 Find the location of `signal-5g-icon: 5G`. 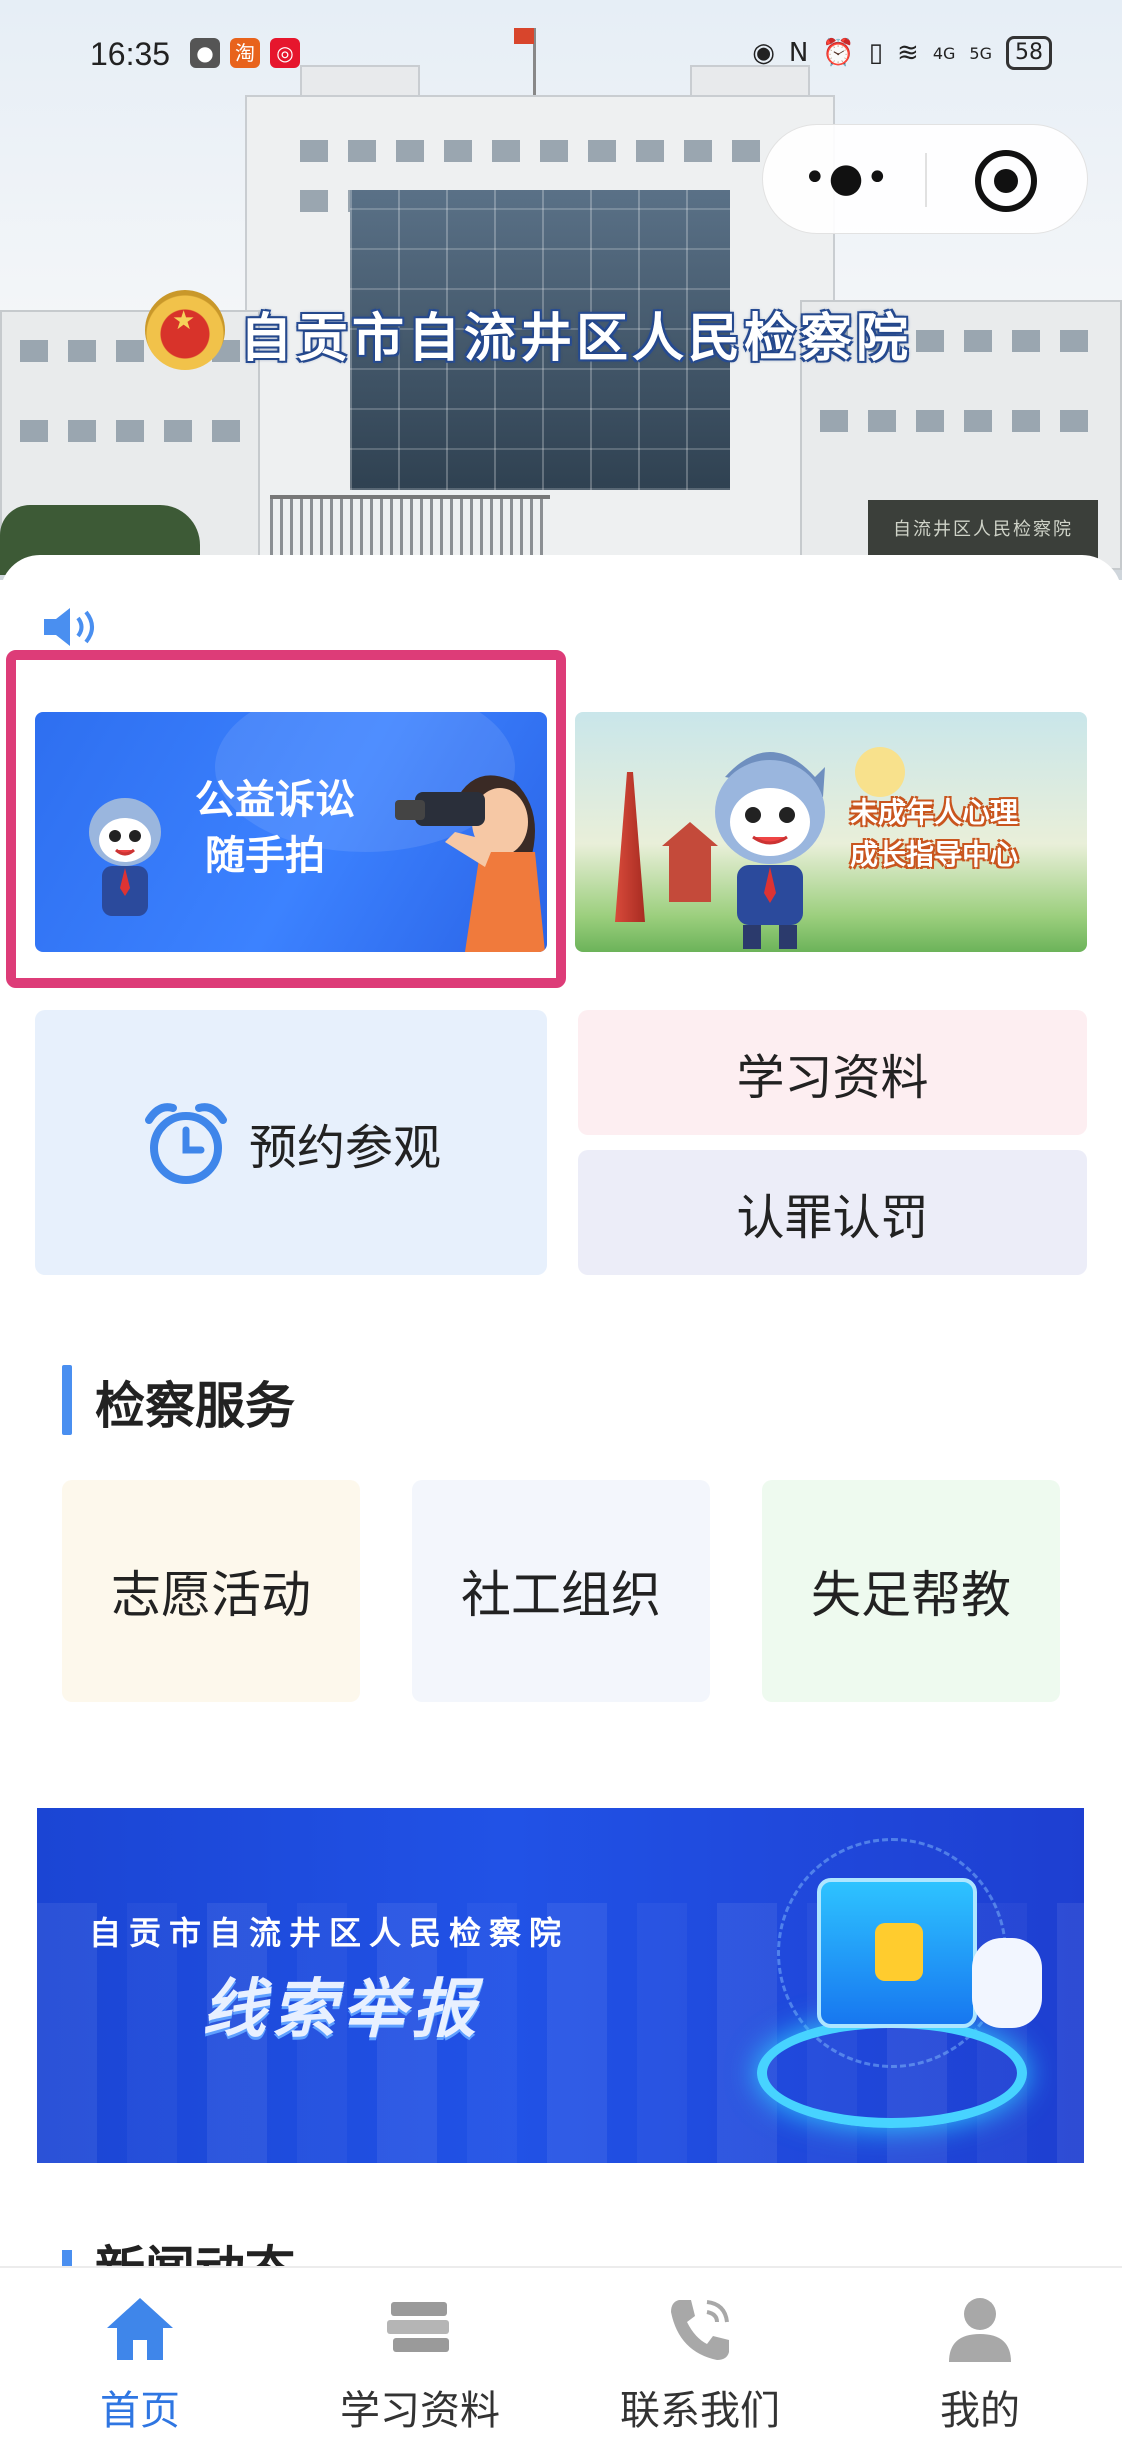

signal-5g-icon: 5G is located at coordinates (980, 53).